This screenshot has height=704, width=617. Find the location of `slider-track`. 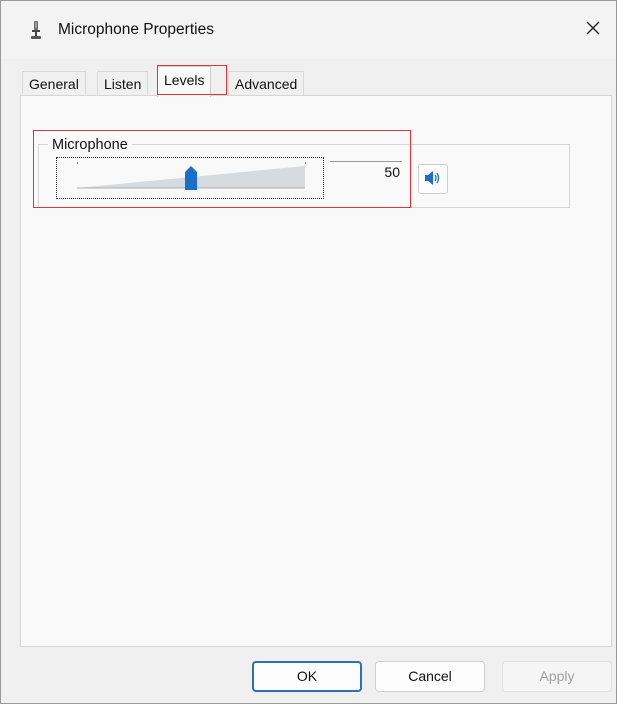

slider-track is located at coordinates (191, 176).